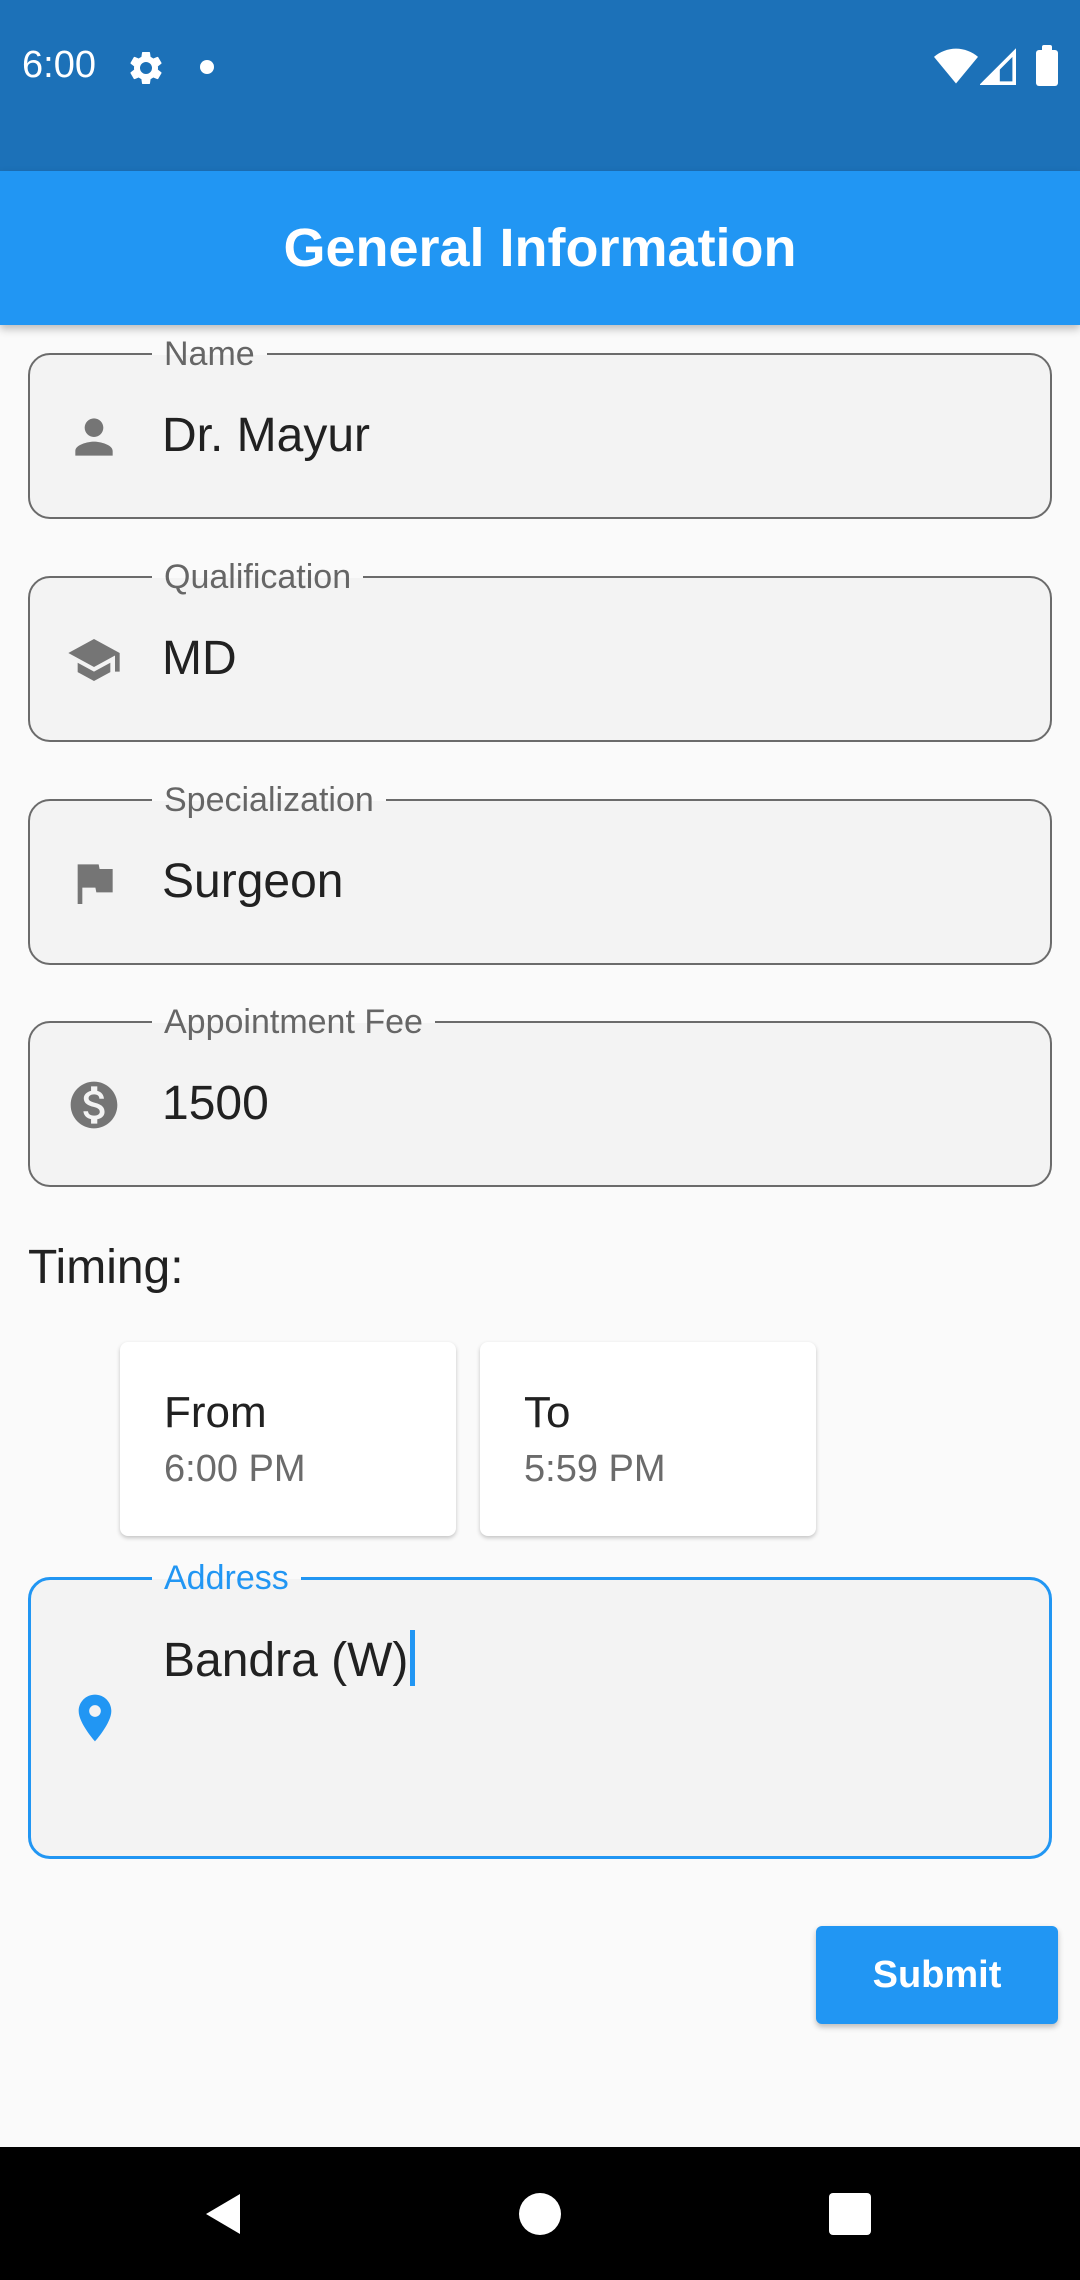 The height and width of the screenshot is (2280, 1080). Describe the element at coordinates (413, 1658) in the screenshot. I see `text-cursor` at that location.